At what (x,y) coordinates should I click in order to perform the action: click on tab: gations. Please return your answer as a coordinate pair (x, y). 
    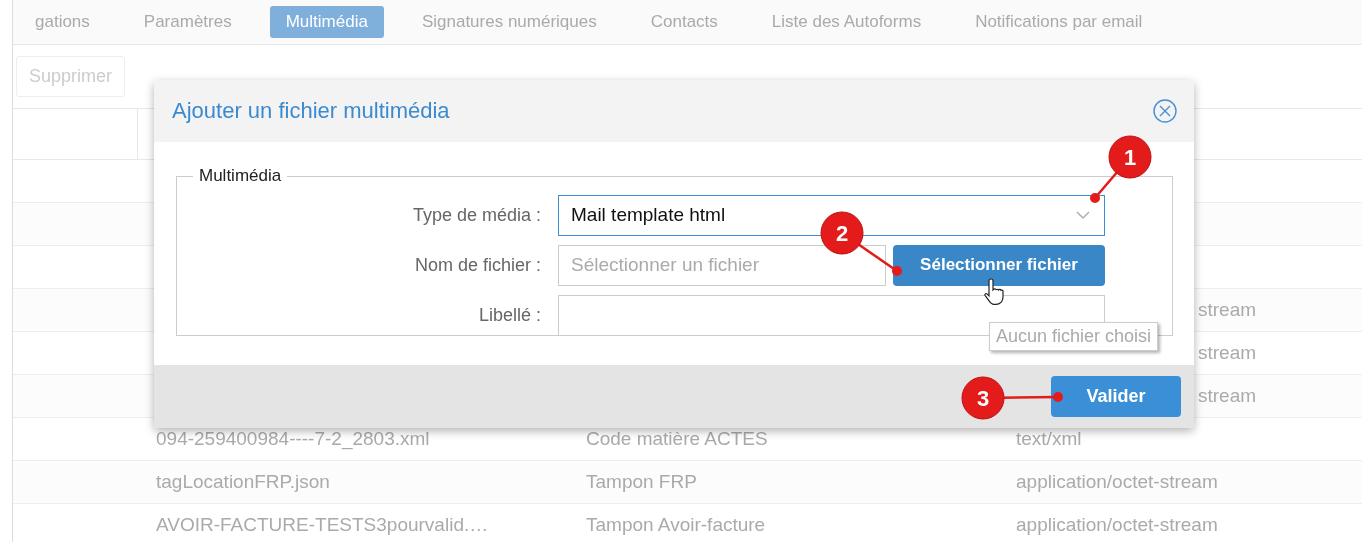
    Looking at the image, I should click on (62, 22).